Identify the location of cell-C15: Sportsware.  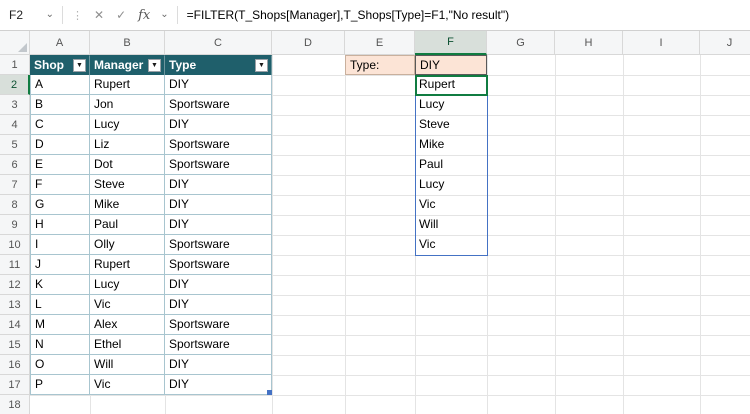
(218, 345).